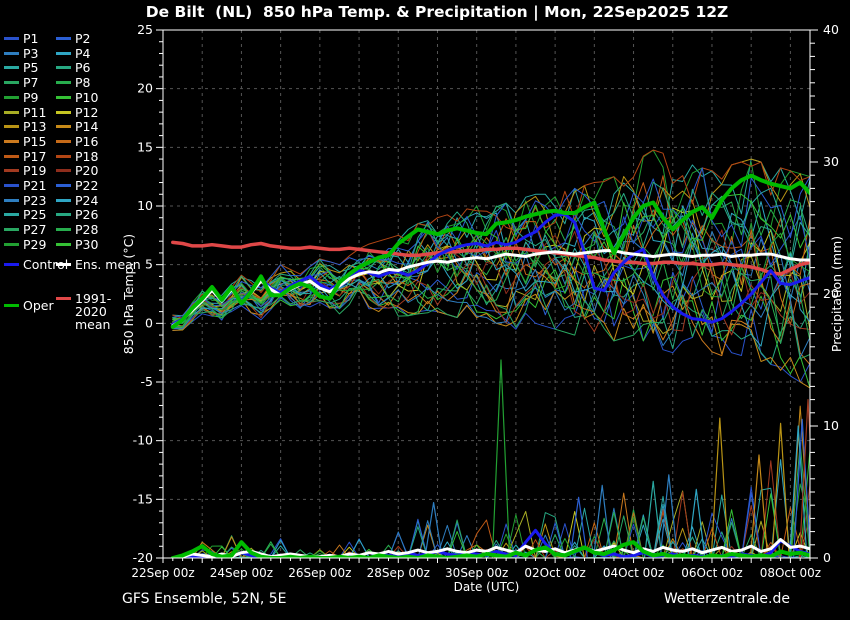  I want to click on right-tick-label: 10, so click(831, 425).